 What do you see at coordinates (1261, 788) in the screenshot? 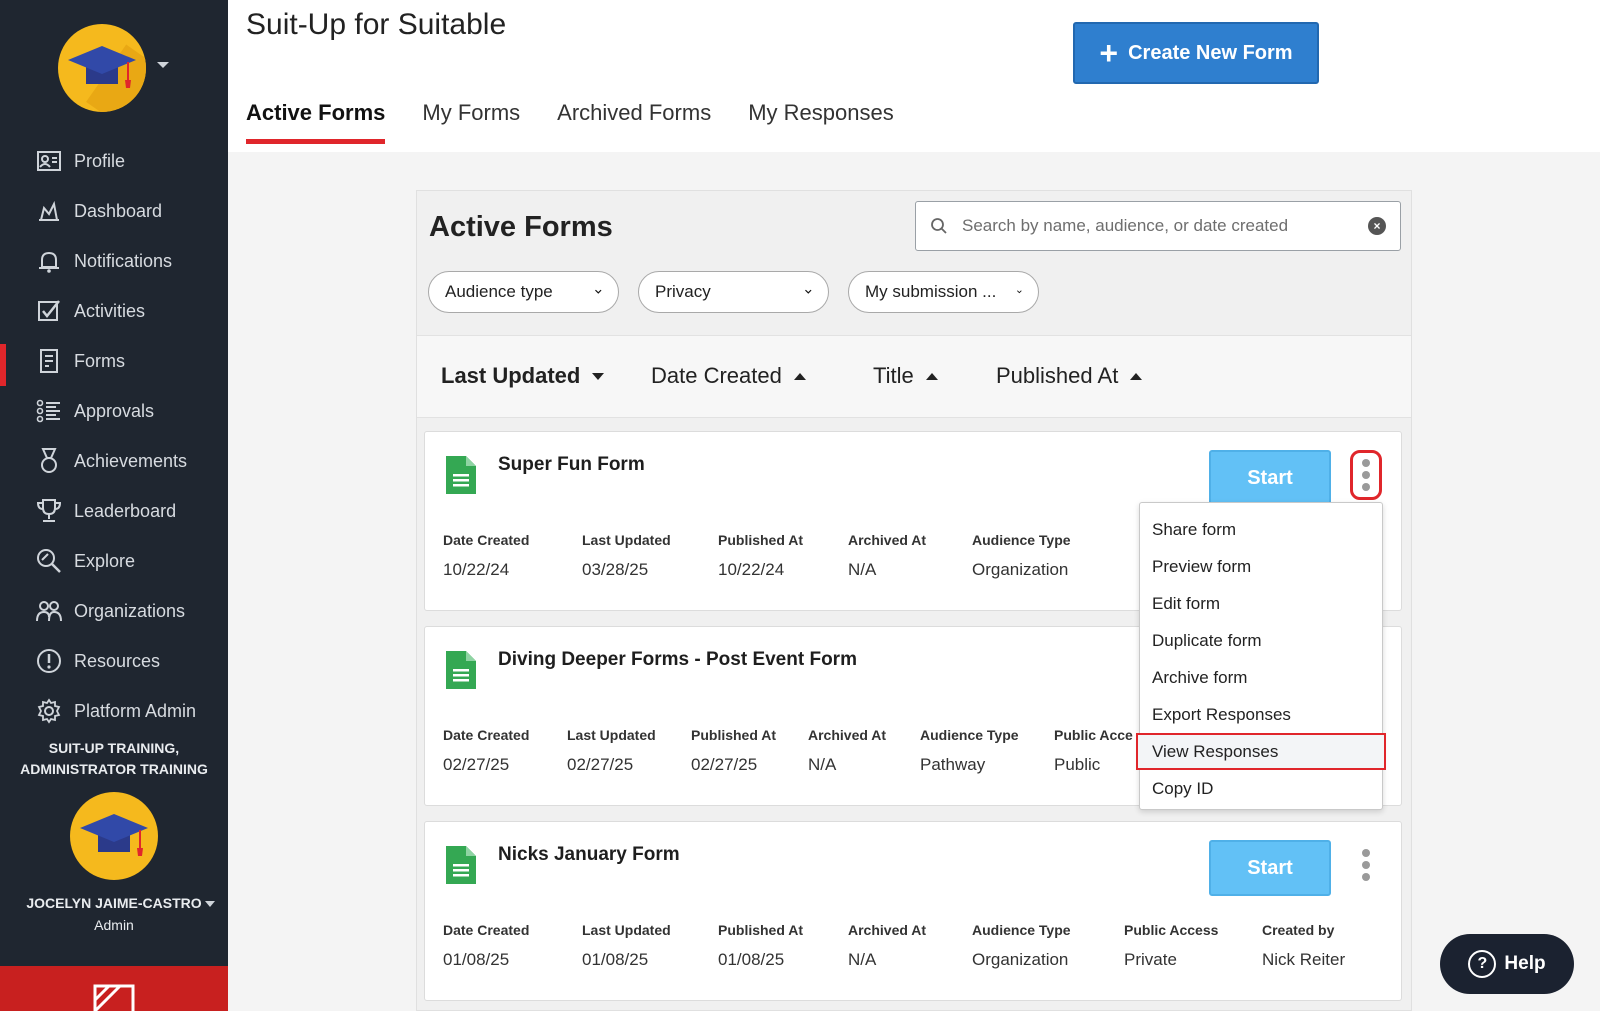
I see `menu-item-copy-id: Copy ID` at bounding box center [1261, 788].